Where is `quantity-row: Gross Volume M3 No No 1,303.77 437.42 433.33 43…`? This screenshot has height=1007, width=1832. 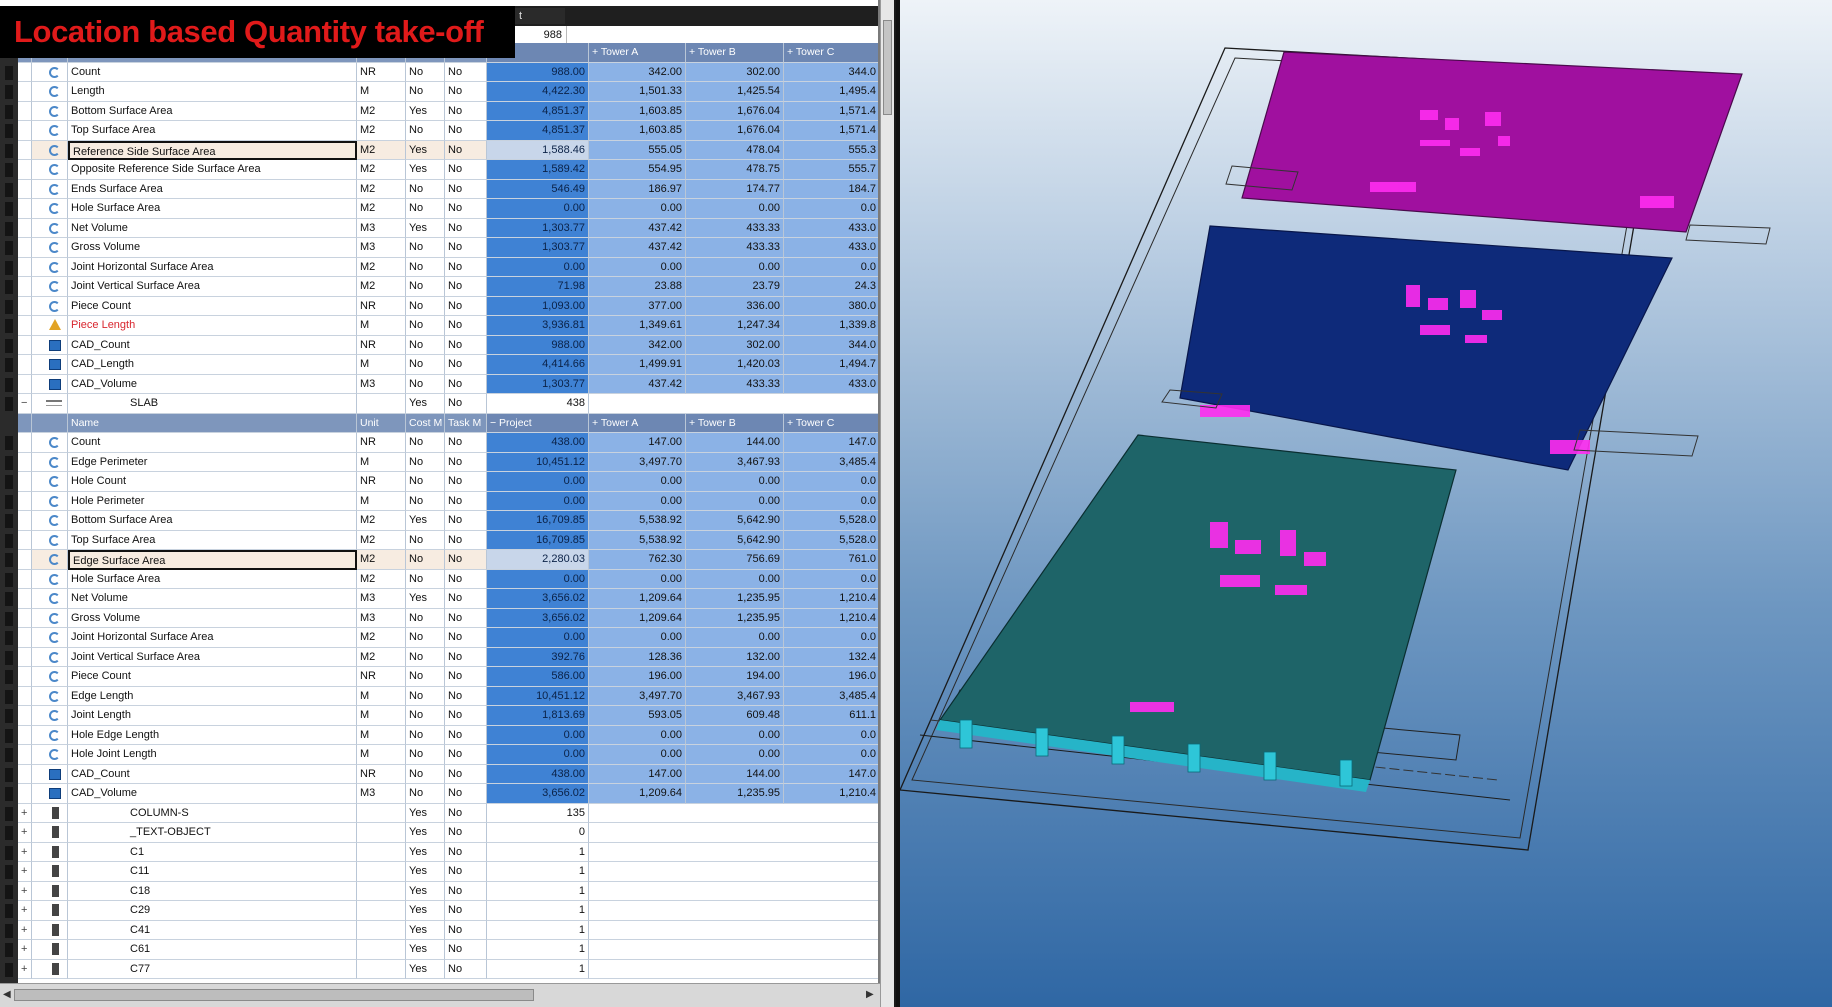 quantity-row: Gross Volume M3 No No 1,303.77 437.42 433.33 43… is located at coordinates (439, 248).